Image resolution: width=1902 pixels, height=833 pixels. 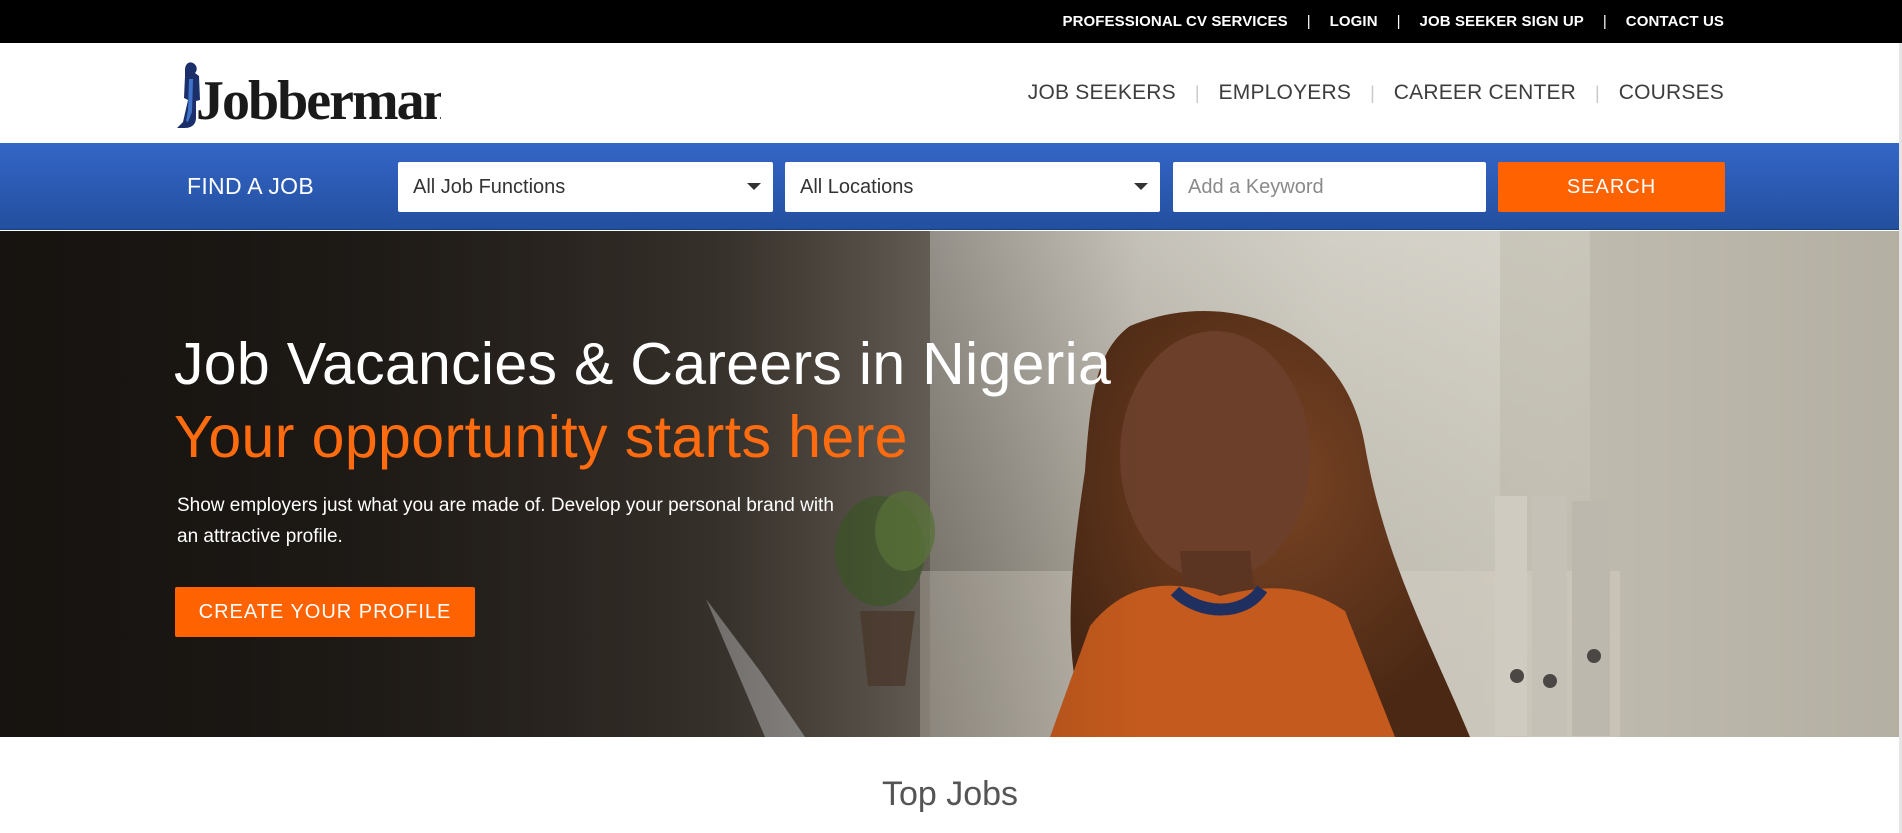 What do you see at coordinates (1675, 21) in the screenshot?
I see `contact-us-link: CONTACT US` at bounding box center [1675, 21].